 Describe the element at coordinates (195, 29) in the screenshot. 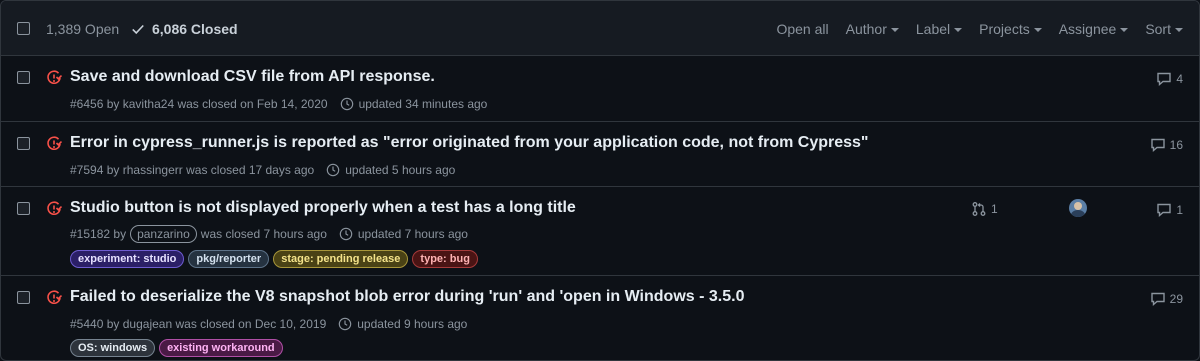

I see `closed-count-label: 6,086 Closed` at that location.